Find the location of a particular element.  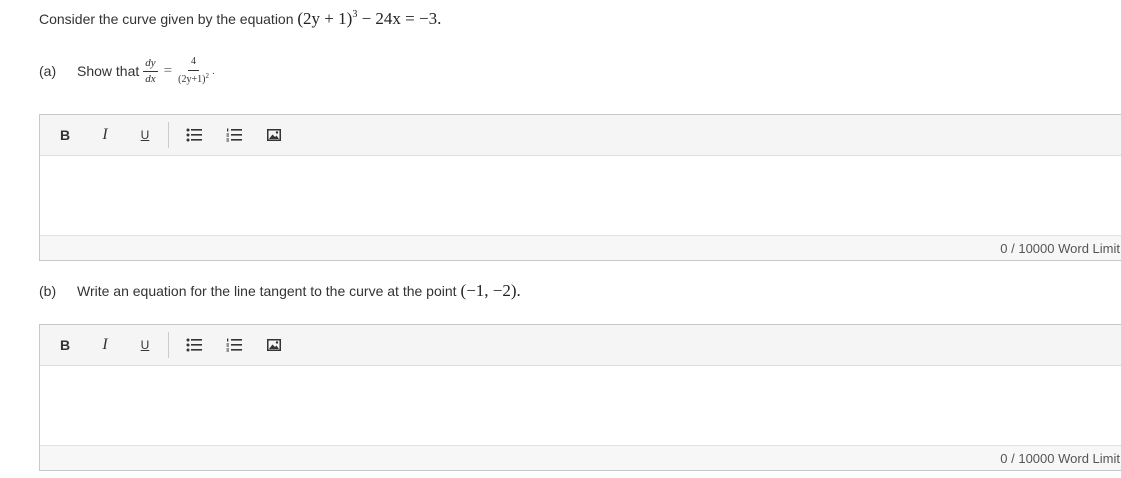

part-a-label: (a) is located at coordinates (48, 71).